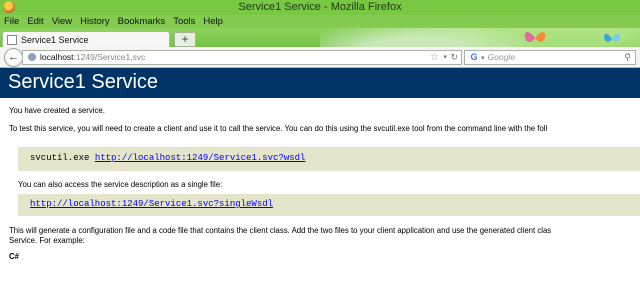 The height and width of the screenshot is (284, 640). I want to click on wsdl-link: http://localhost:1249/Service1.svc?wsdl, so click(200, 158).